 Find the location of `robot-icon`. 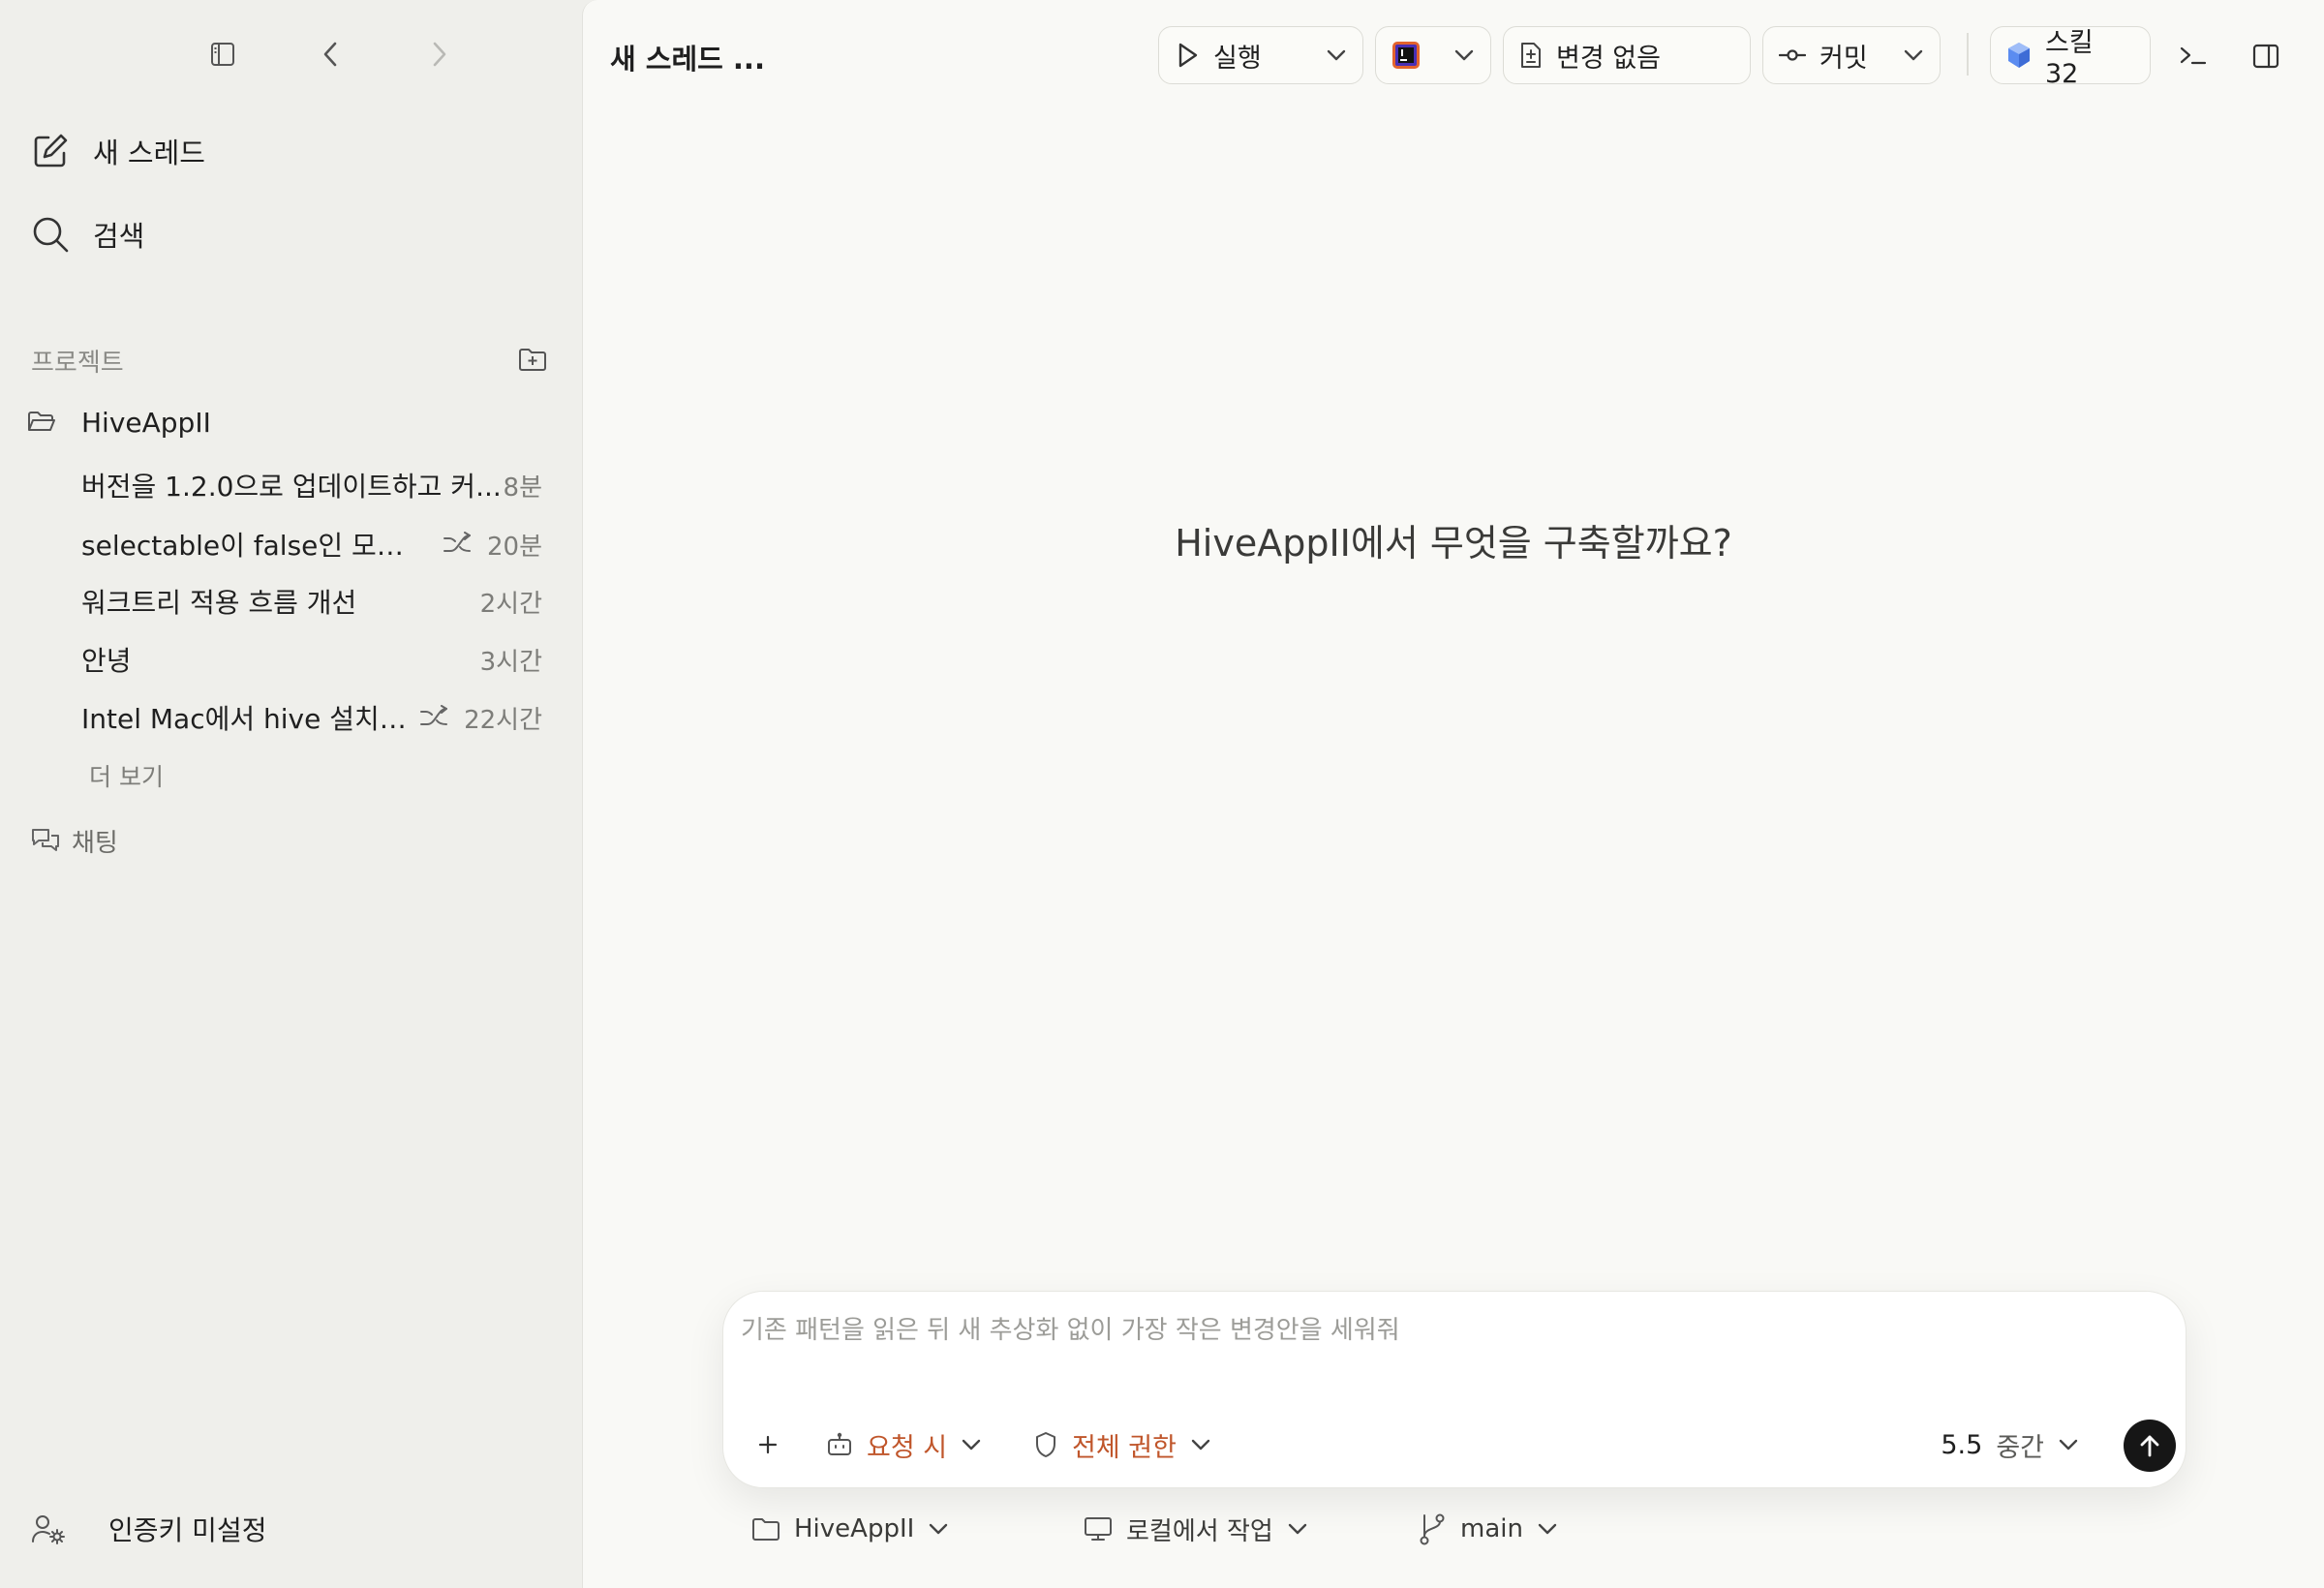

robot-icon is located at coordinates (840, 1444).